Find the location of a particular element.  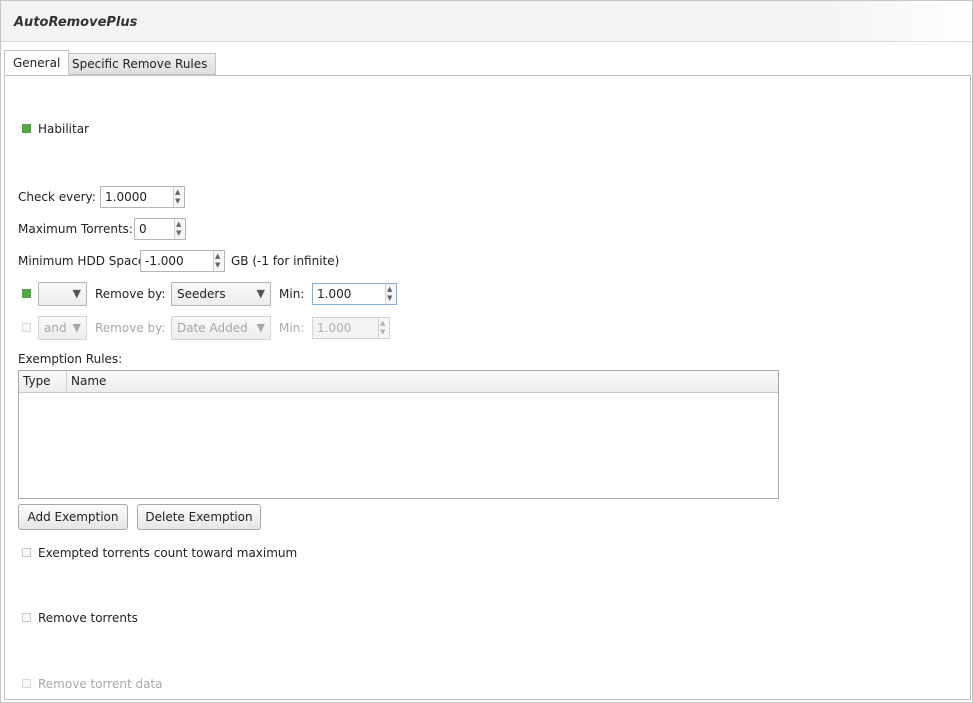

max-torrents-value: 0 is located at coordinates (143, 229).